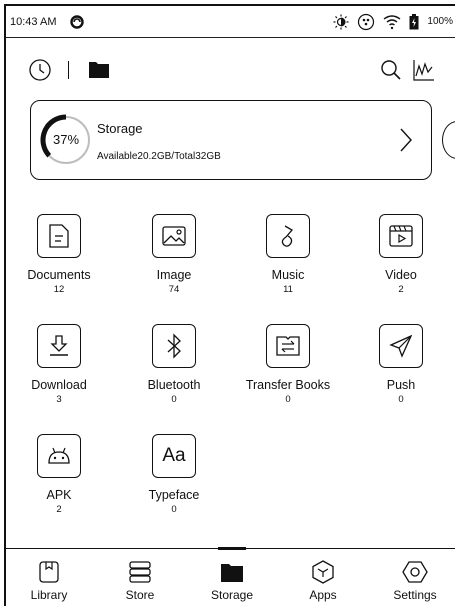  What do you see at coordinates (159, 156) in the screenshot?
I see `storage-info: Available20.2GB/Total32GB` at bounding box center [159, 156].